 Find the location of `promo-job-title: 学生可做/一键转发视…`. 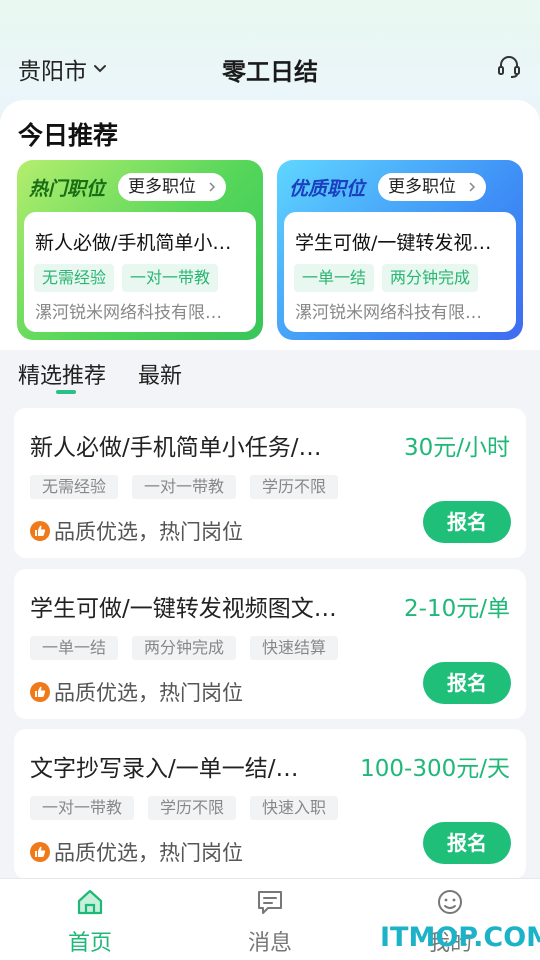

promo-job-title: 学生可做/一键转发视… is located at coordinates (393, 243).